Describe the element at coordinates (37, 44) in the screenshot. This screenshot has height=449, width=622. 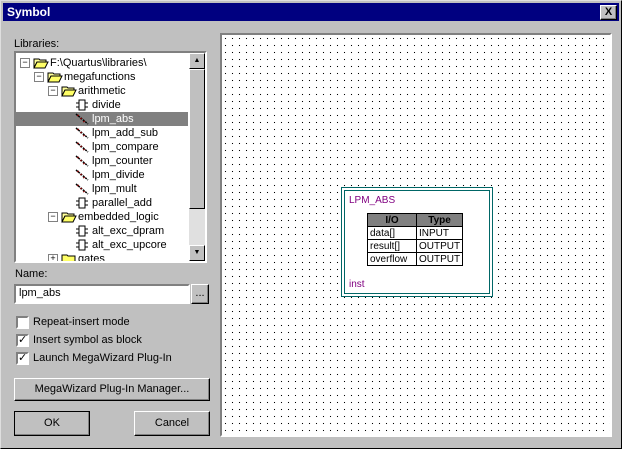
I see `libraries-label: Libraries:` at that location.